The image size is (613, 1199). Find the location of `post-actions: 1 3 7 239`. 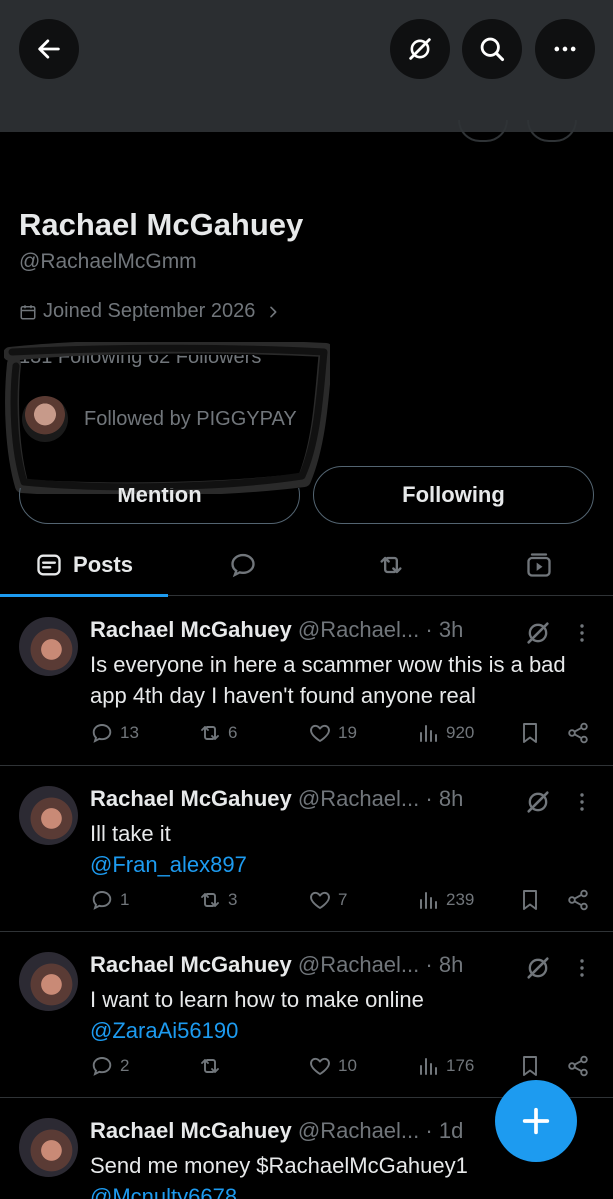

post-actions: 1 3 7 239 is located at coordinates (345, 902).